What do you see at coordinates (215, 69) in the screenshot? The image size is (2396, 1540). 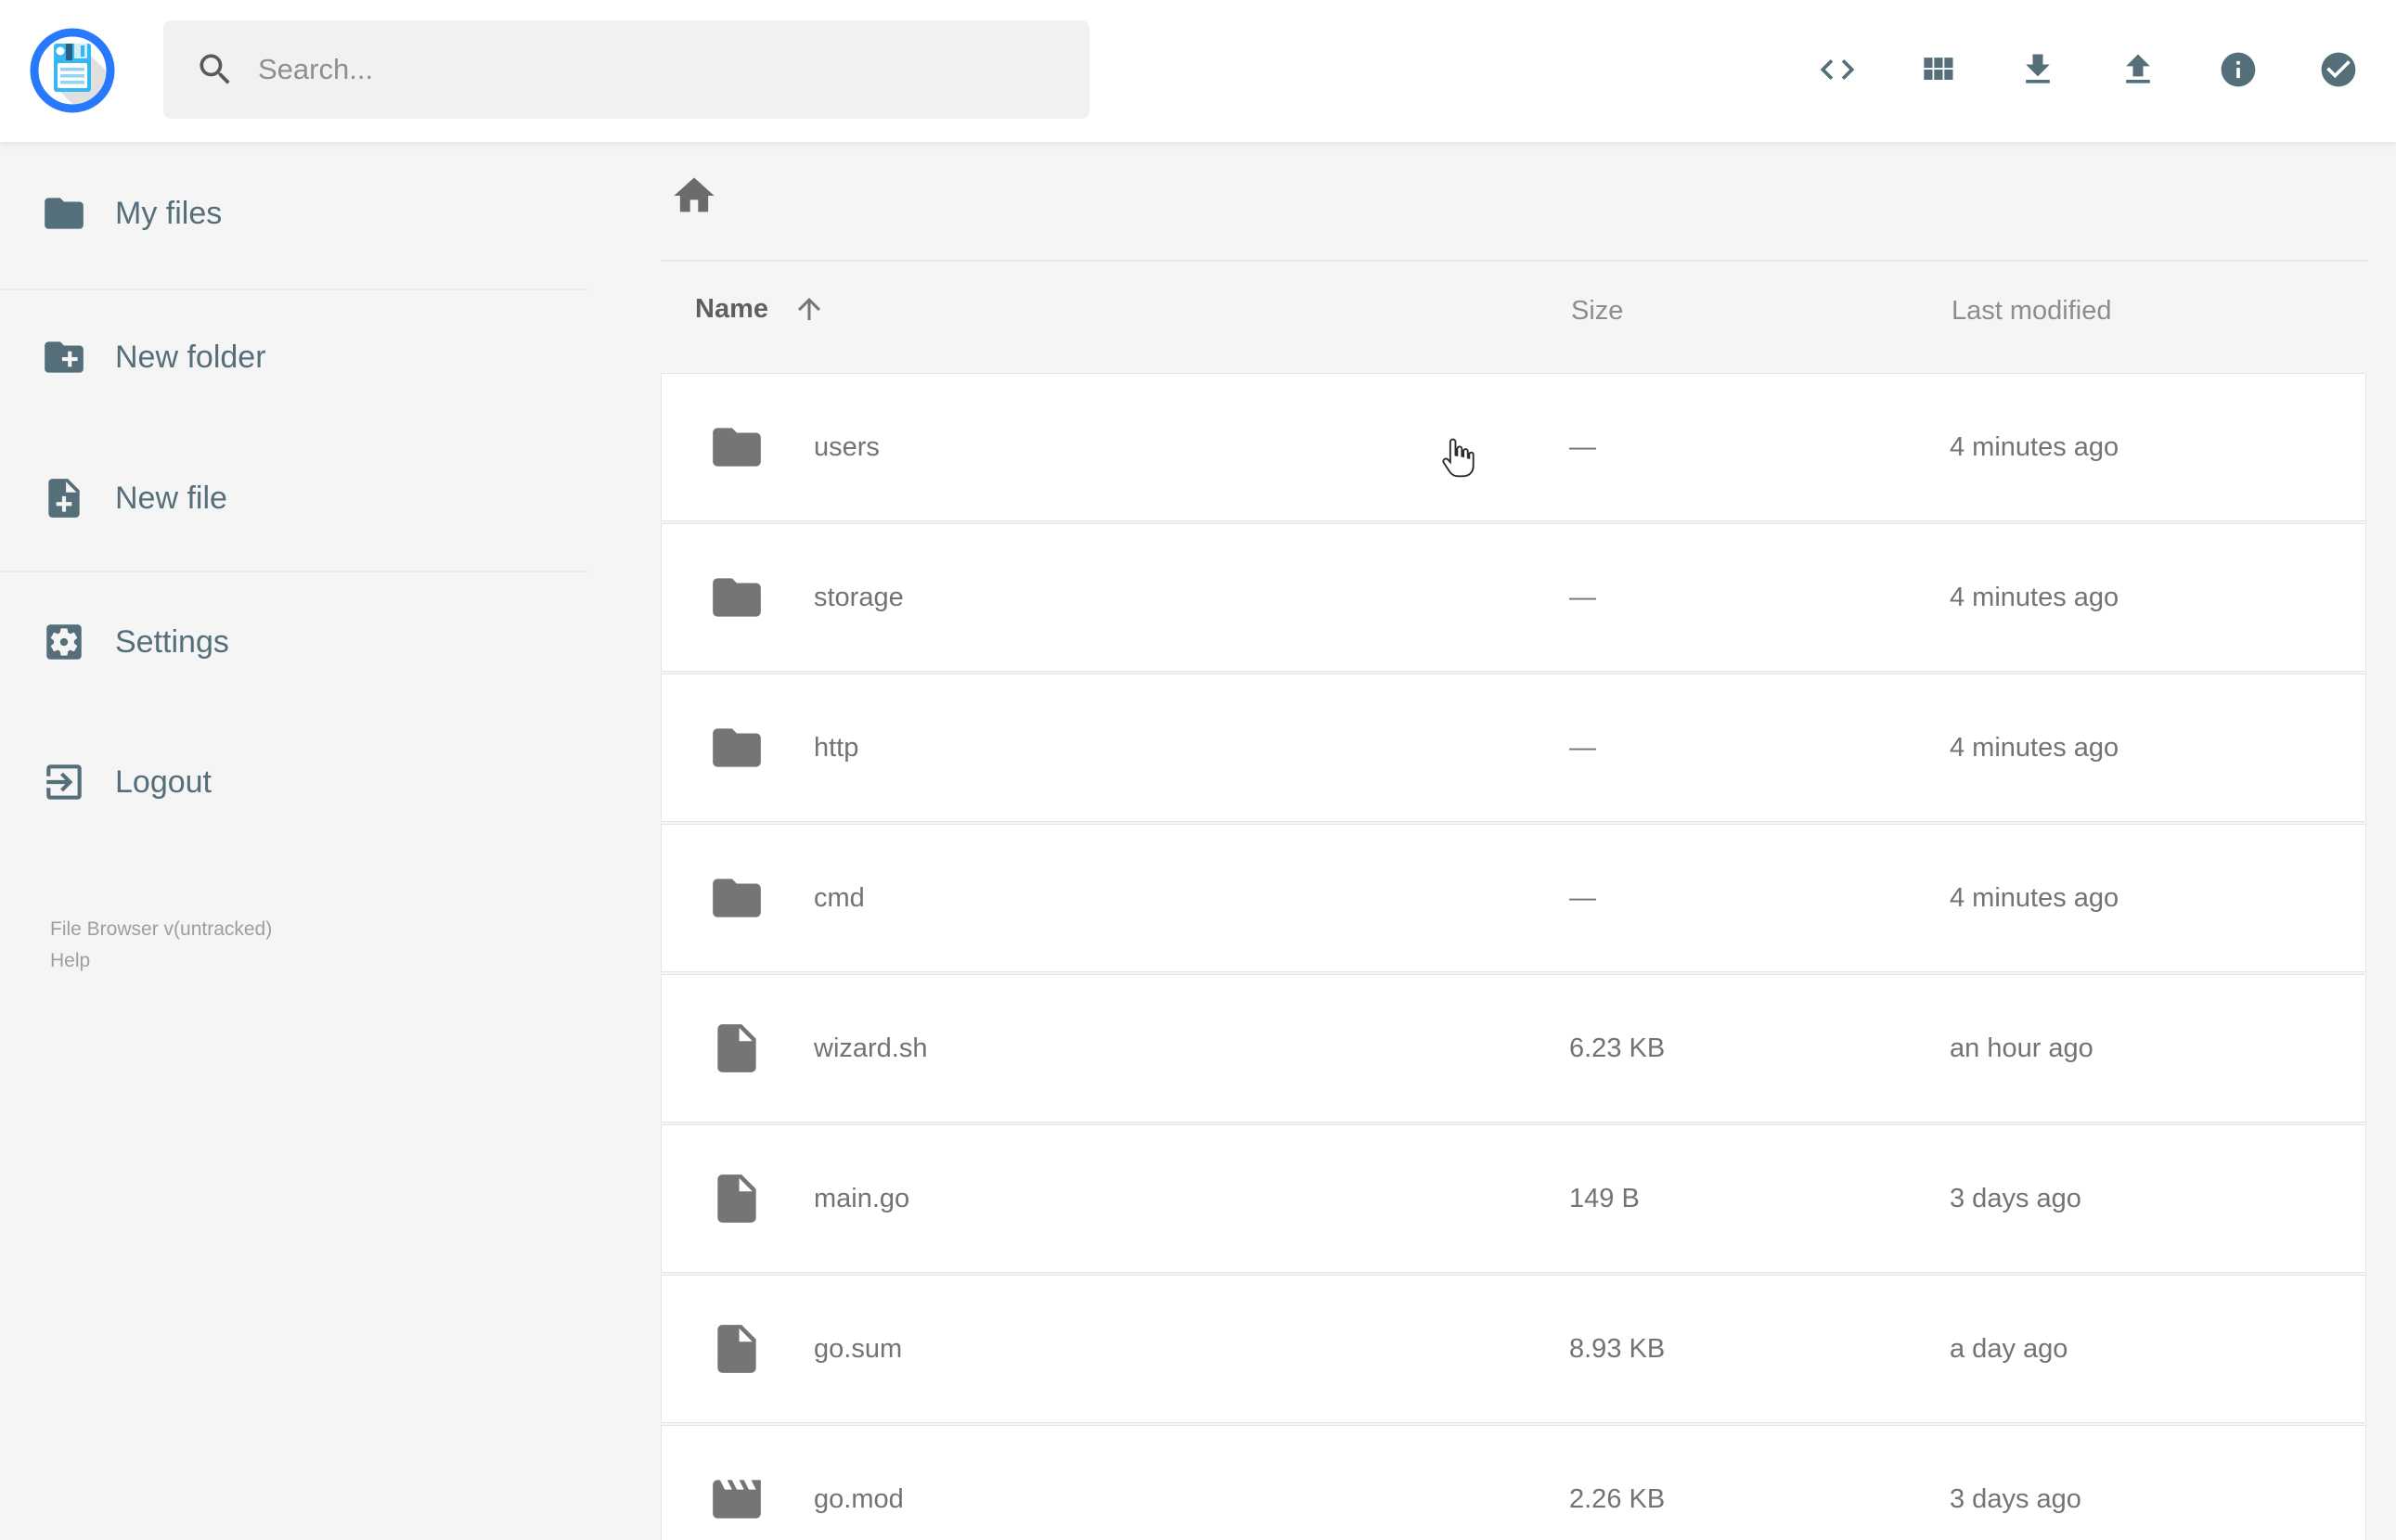 I see `search-icon` at bounding box center [215, 69].